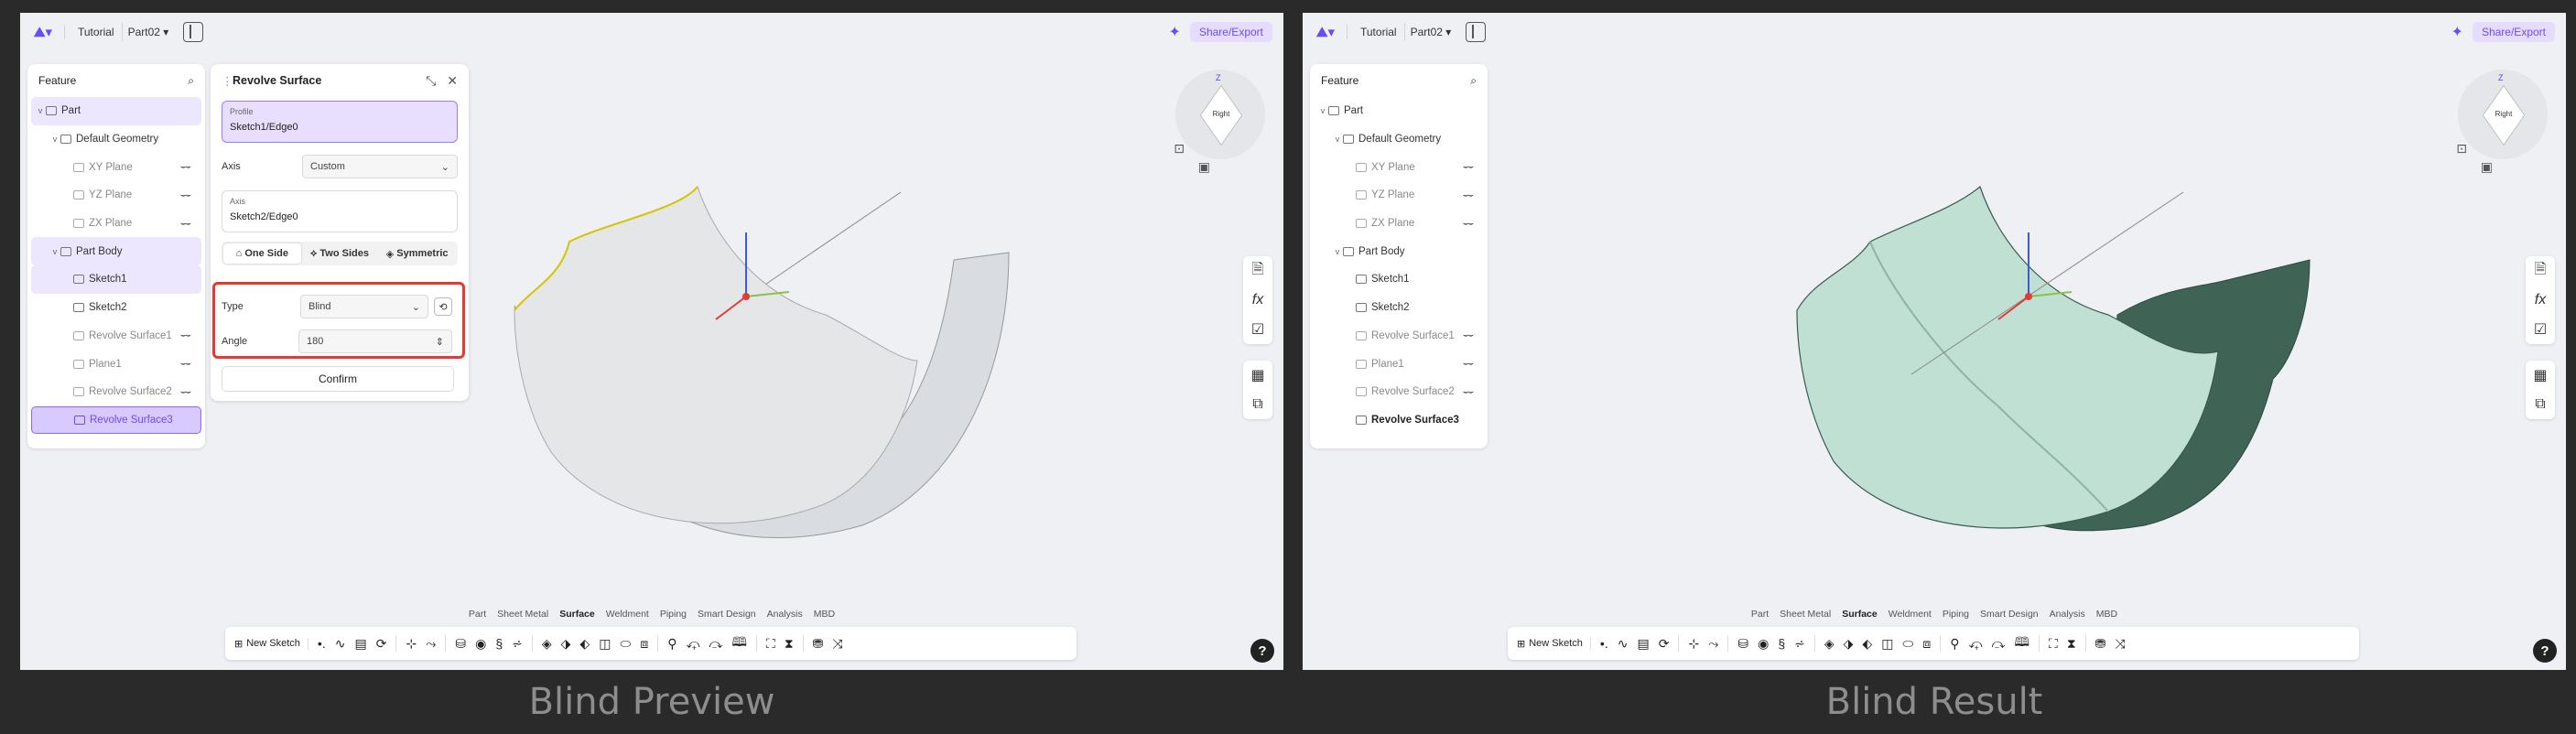 This screenshot has height=734, width=2576. I want to click on new-sketch-icon: ⊞, so click(1522, 644).